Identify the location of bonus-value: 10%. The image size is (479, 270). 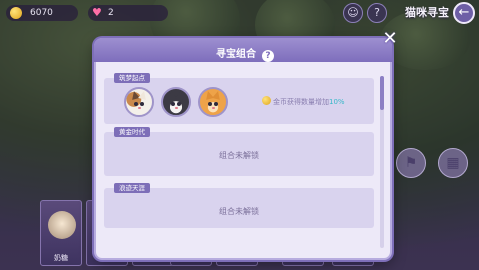
(337, 102).